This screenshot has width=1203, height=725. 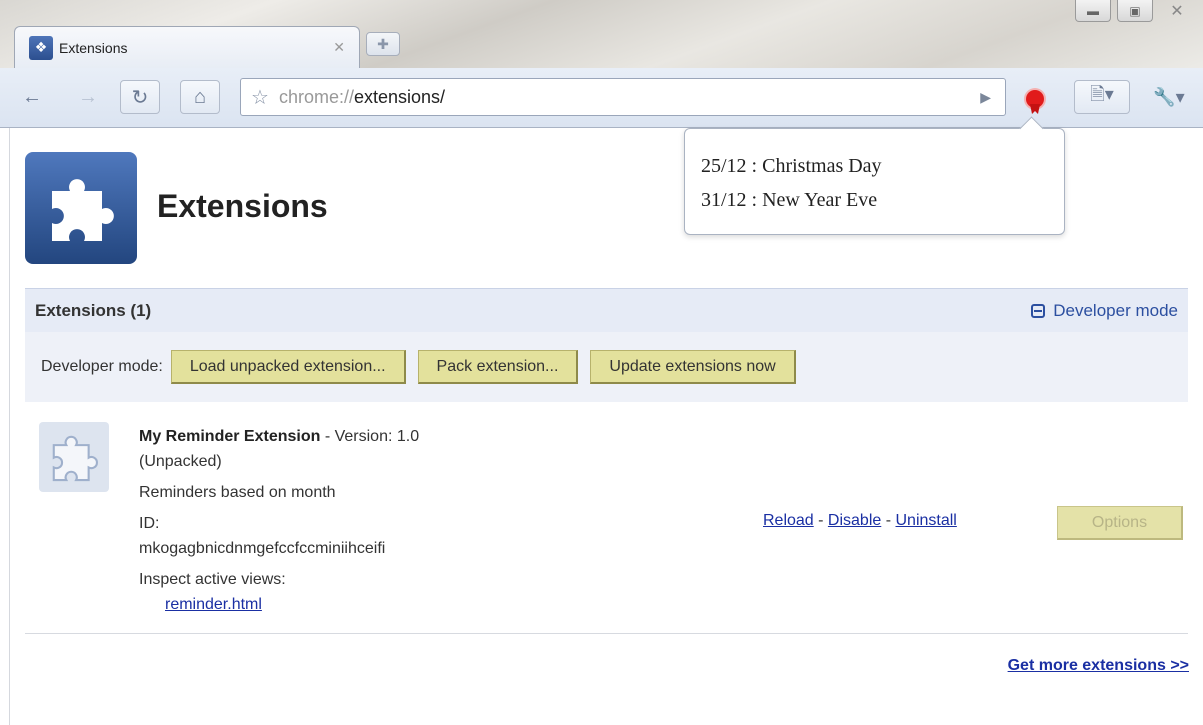 What do you see at coordinates (93, 47) in the screenshot?
I see `tab-title: Extensions` at bounding box center [93, 47].